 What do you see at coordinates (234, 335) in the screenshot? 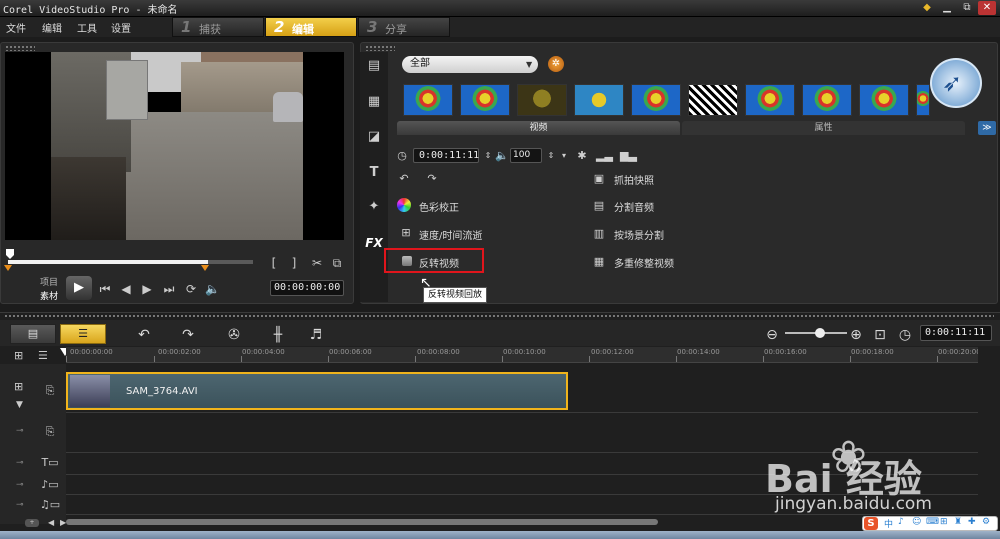
I see `record-capture-icon: ✇` at bounding box center [234, 335].